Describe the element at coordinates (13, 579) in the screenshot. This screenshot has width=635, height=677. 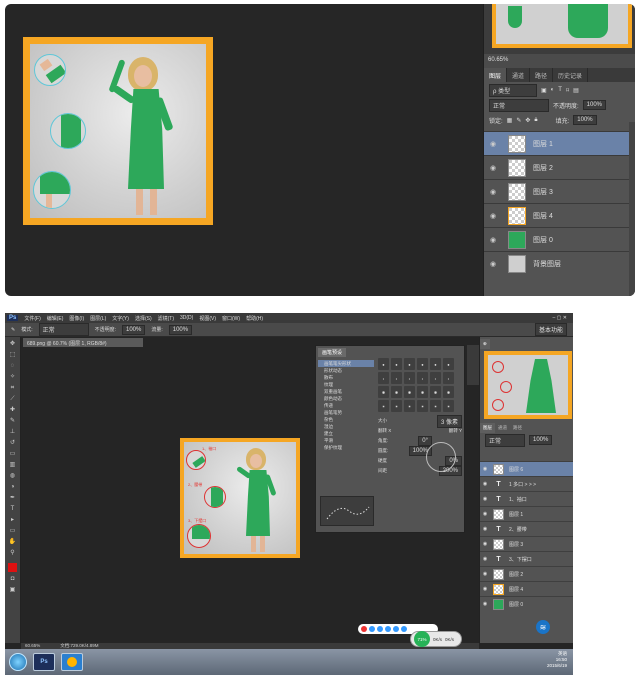
I see `quick-mask-icon: ◘` at that location.